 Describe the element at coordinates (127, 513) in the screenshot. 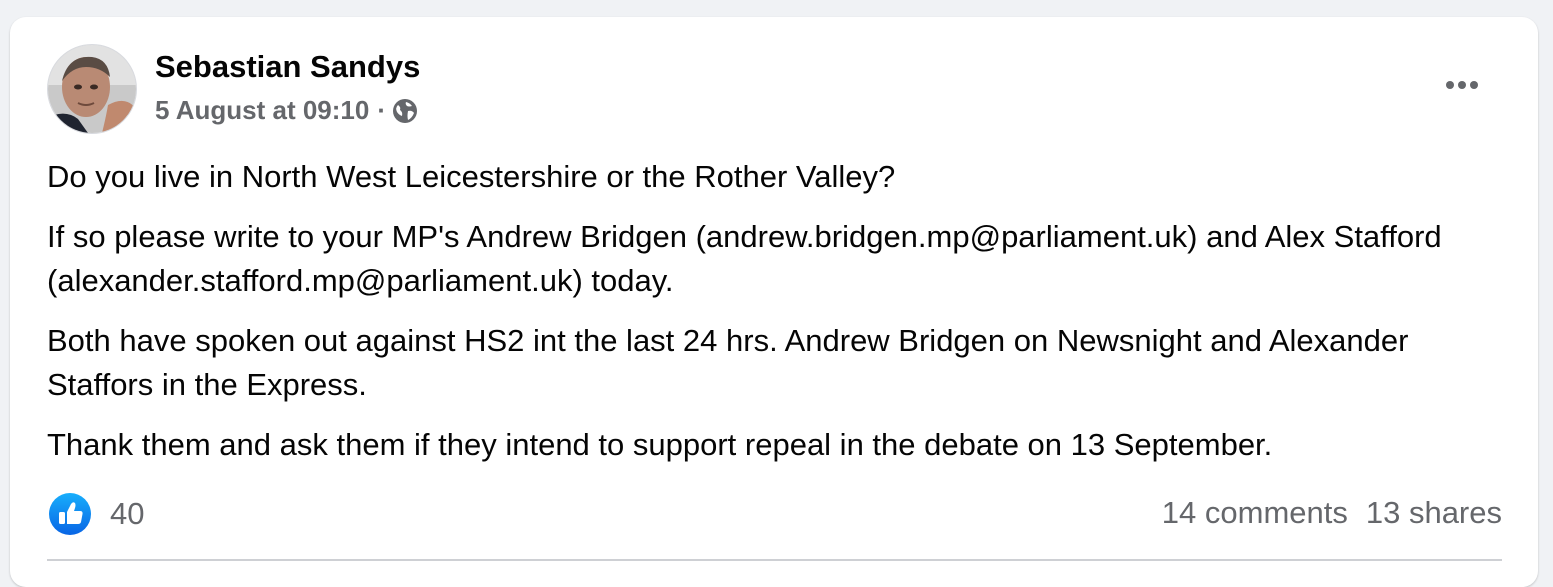

I see `reaction-count: 40` at that location.